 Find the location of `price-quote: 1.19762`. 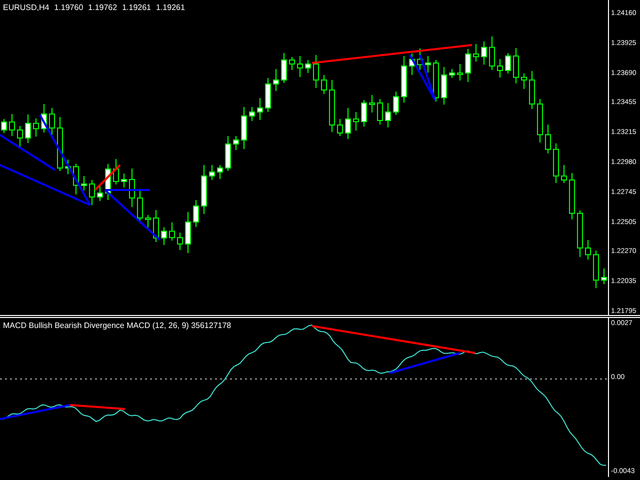

price-quote: 1.19762 is located at coordinates (103, 8).